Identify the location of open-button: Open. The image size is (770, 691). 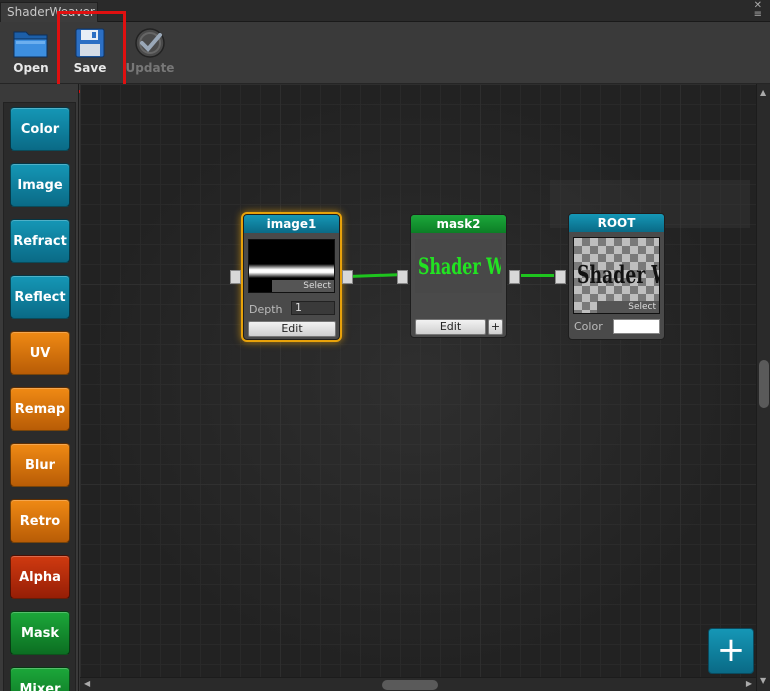
(31, 54).